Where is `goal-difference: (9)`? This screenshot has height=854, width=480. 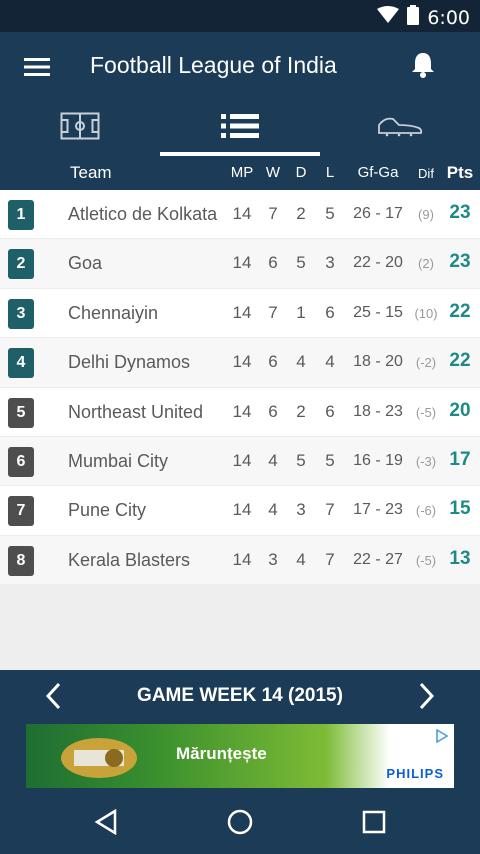
goal-difference: (9) is located at coordinates (426, 214).